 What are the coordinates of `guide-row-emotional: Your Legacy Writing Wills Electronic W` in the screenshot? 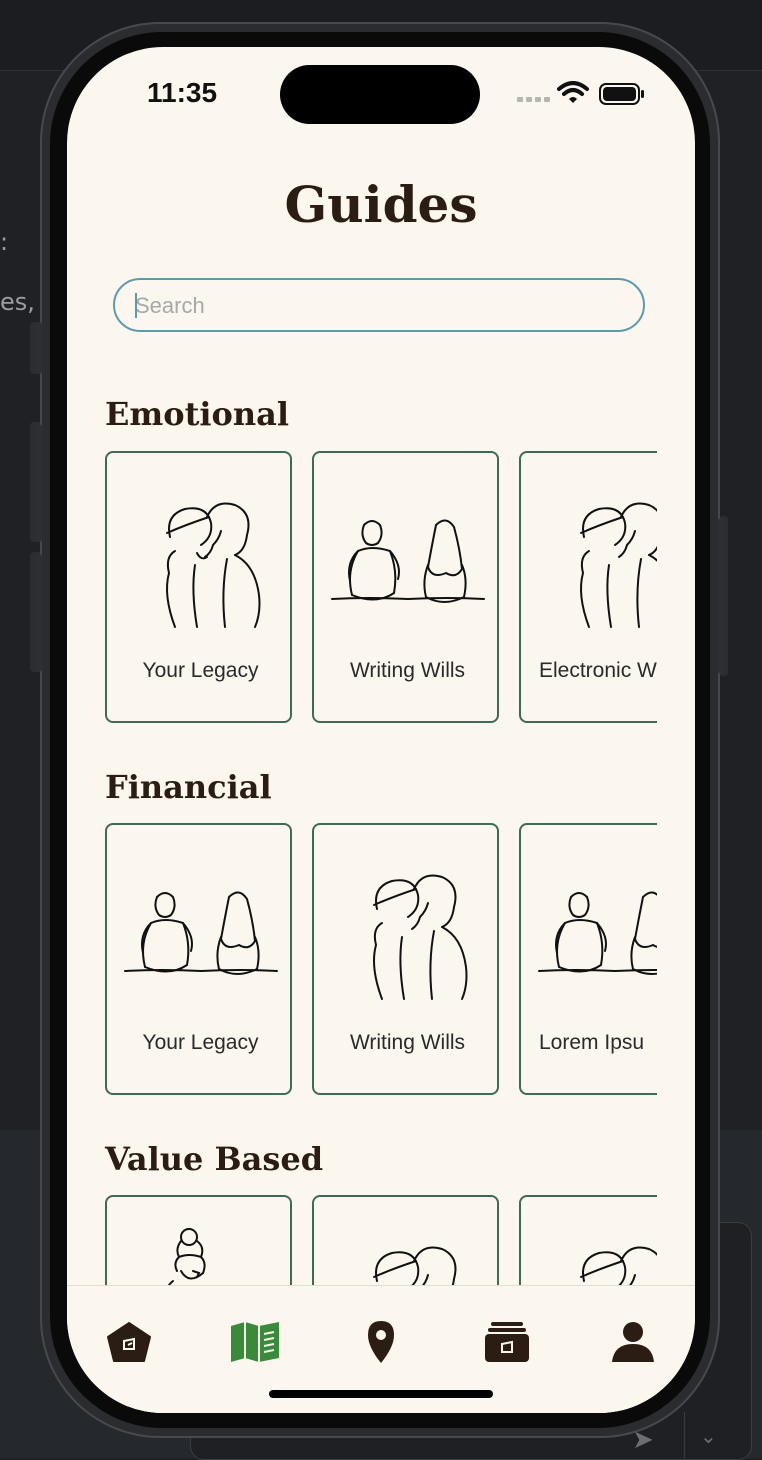 It's located at (381, 589).